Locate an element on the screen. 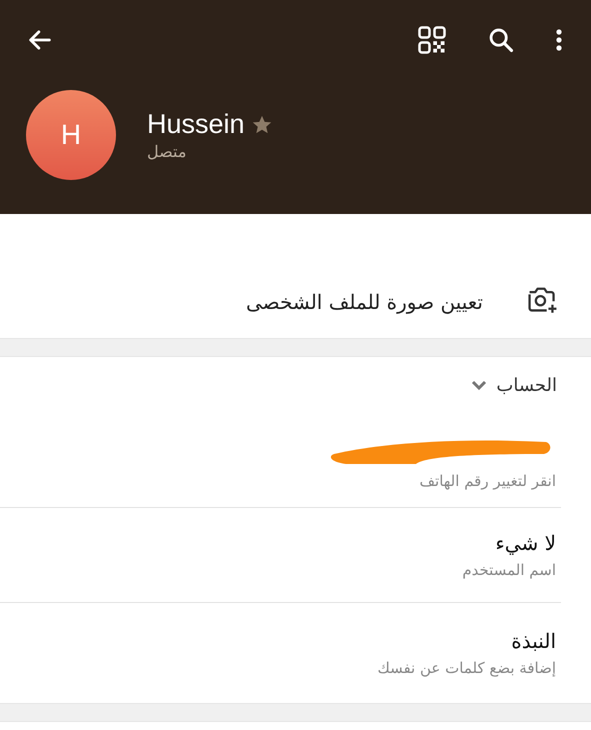 The height and width of the screenshot is (730, 591). set-photo-link: تعيين صورة للملف الشخصى is located at coordinates (364, 302).